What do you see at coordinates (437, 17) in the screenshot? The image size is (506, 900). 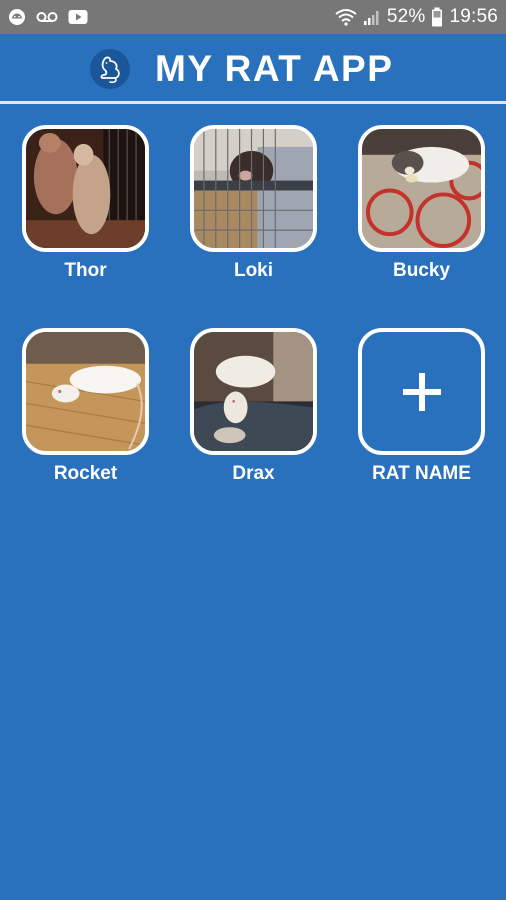 I see `battery-icon` at bounding box center [437, 17].